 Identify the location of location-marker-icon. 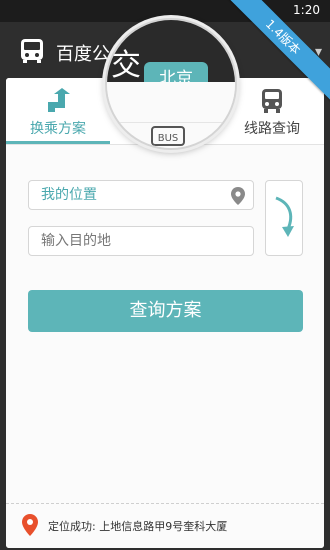
(30, 525).